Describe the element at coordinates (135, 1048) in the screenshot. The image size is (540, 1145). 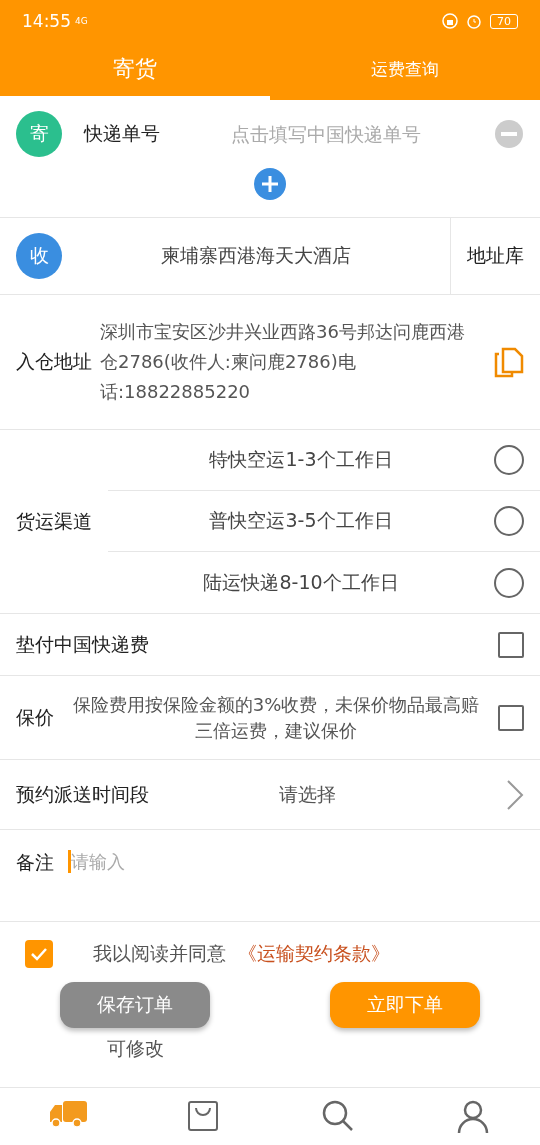
I see `editable-note: 可修改` at that location.